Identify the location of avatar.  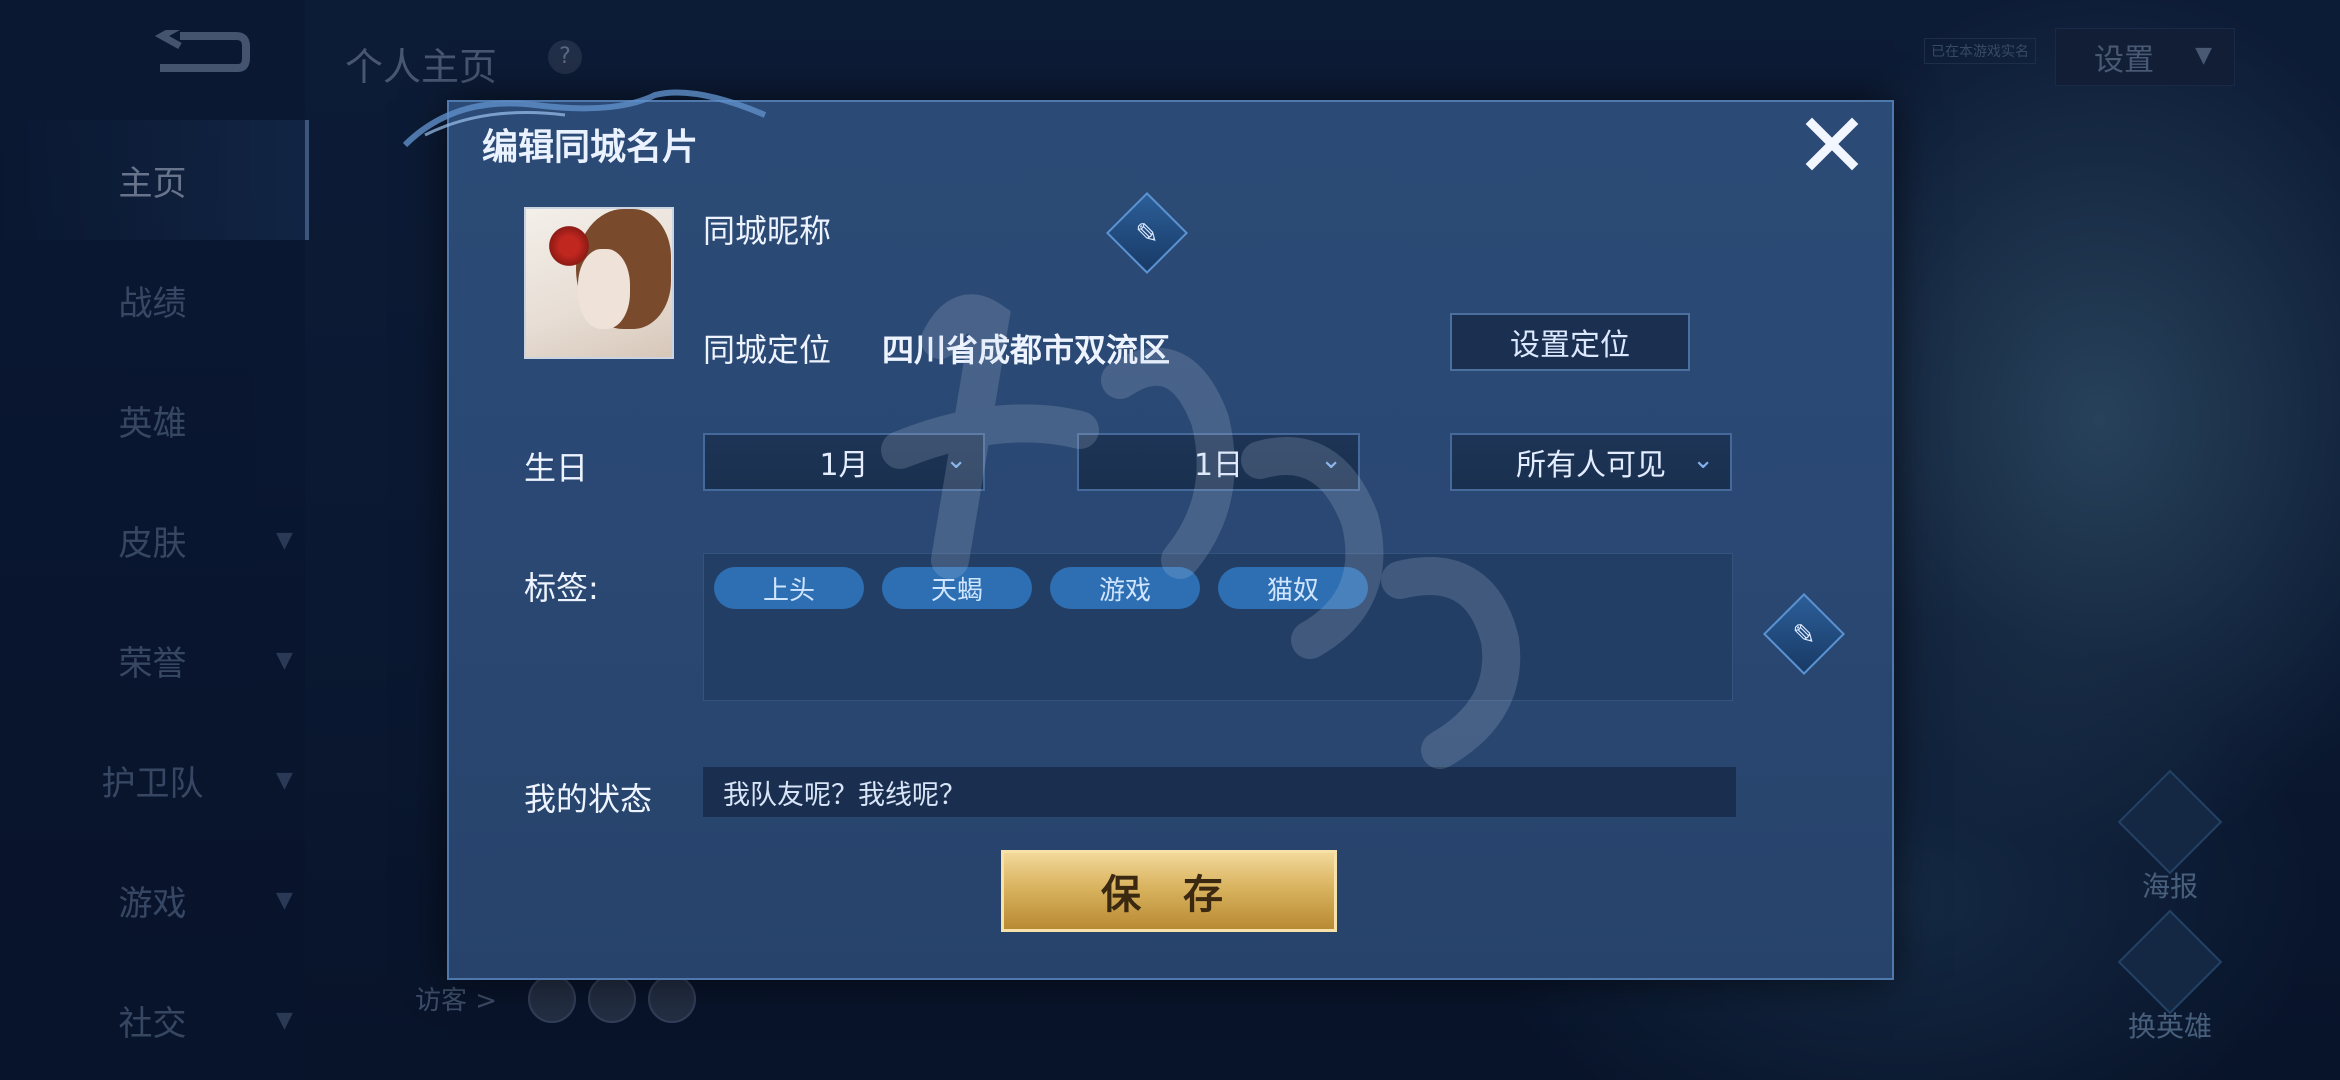
(599, 283).